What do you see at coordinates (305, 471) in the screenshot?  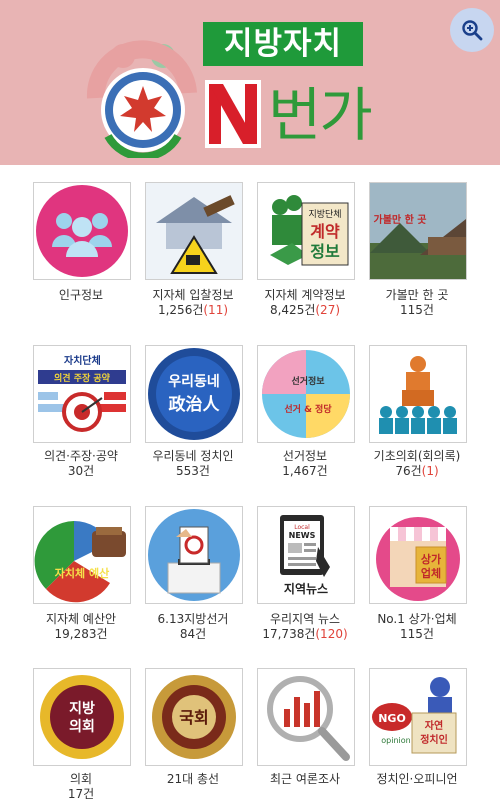 I see `item-count: 1,467건` at bounding box center [305, 471].